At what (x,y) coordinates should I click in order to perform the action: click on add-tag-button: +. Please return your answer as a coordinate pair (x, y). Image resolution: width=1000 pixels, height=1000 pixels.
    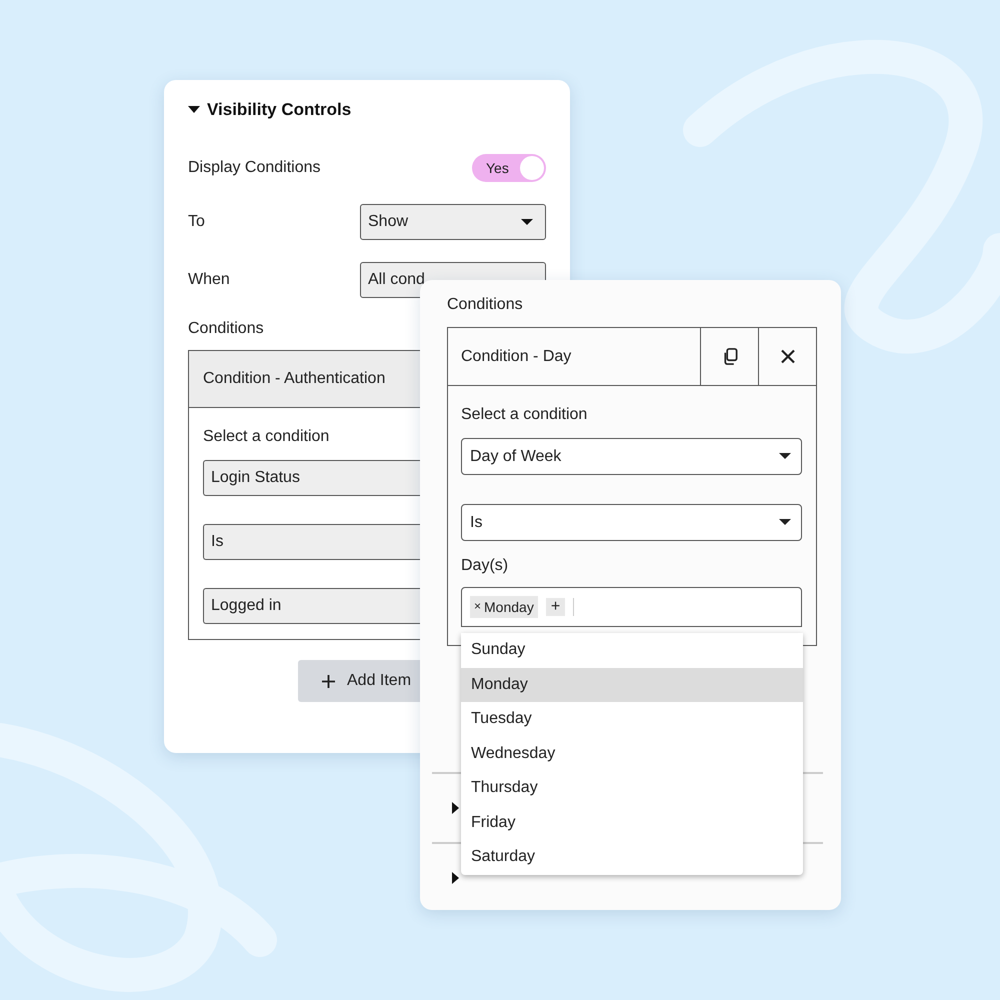
    Looking at the image, I should click on (556, 607).